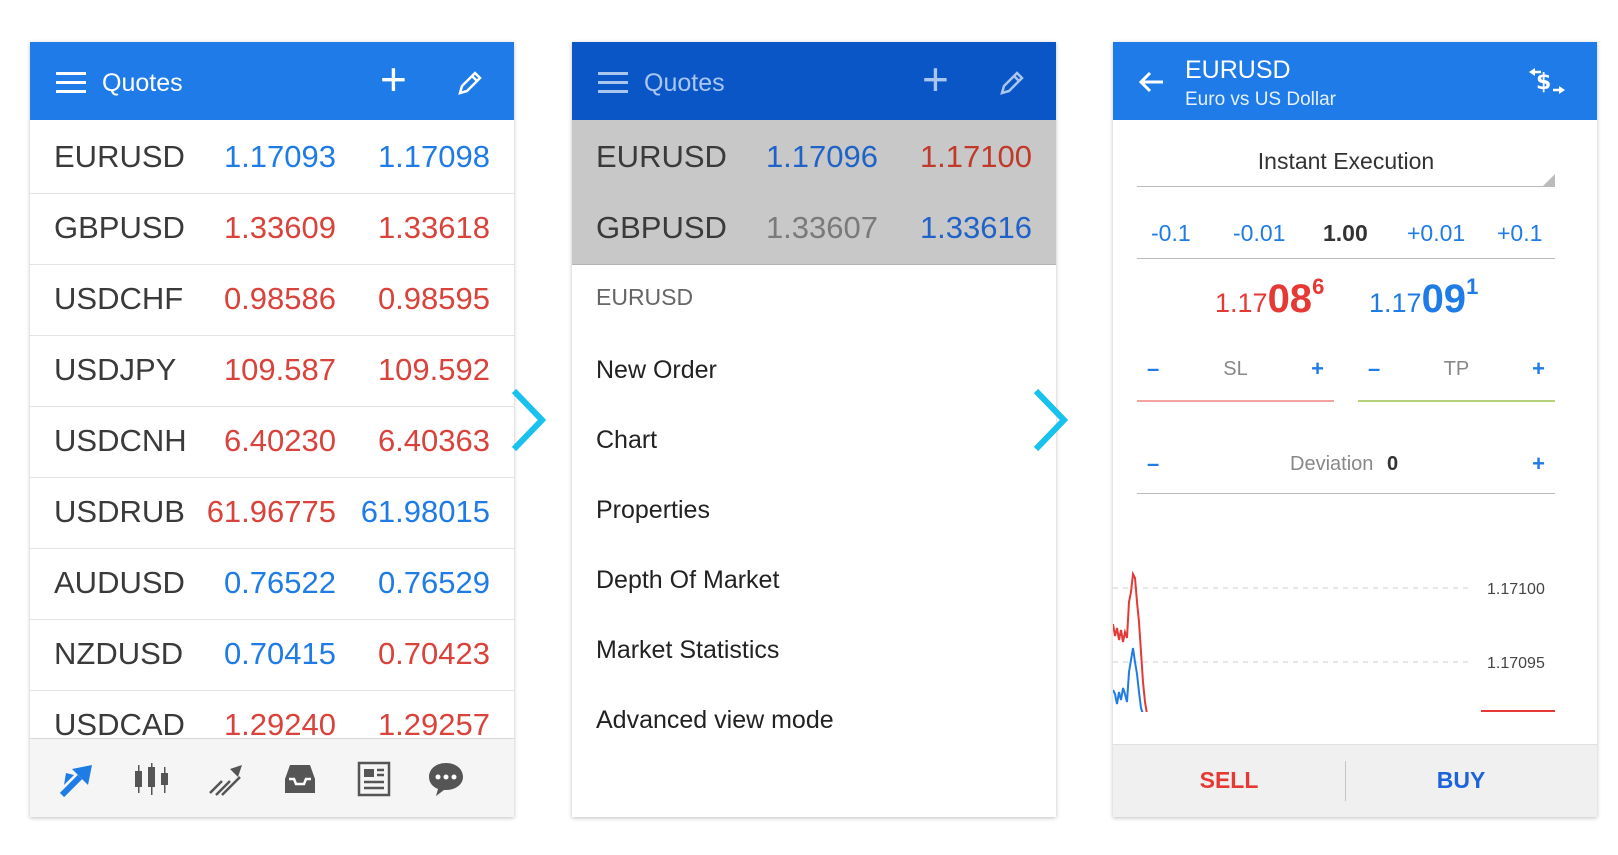 This screenshot has width=1618, height=855. What do you see at coordinates (1516, 663) in the screenshot?
I see `level-label-2: 1.17095` at bounding box center [1516, 663].